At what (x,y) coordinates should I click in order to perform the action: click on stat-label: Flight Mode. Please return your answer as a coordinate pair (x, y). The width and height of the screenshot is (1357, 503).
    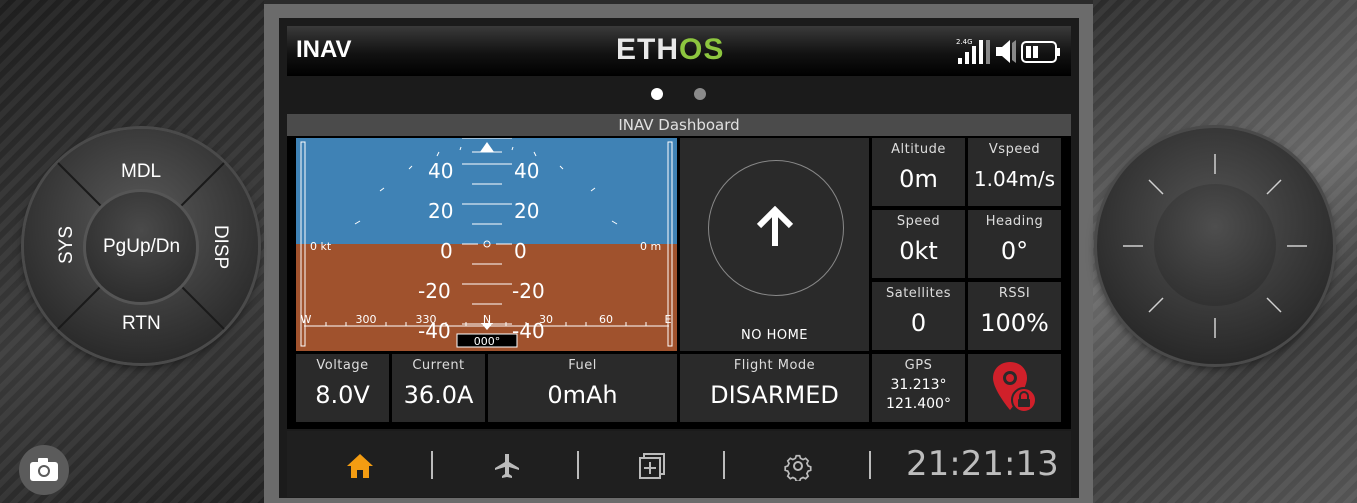
    Looking at the image, I should click on (774, 365).